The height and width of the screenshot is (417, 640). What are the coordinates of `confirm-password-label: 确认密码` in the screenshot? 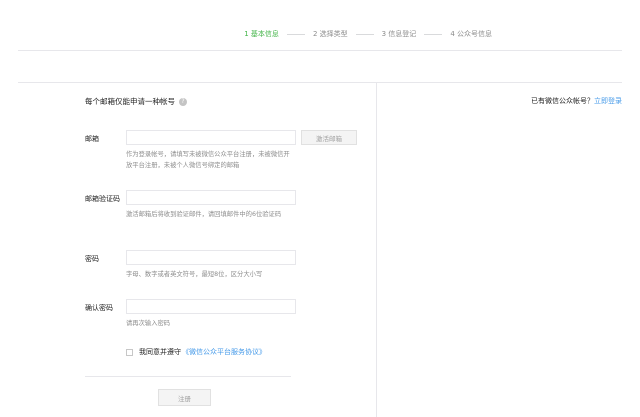 It's located at (99, 308).